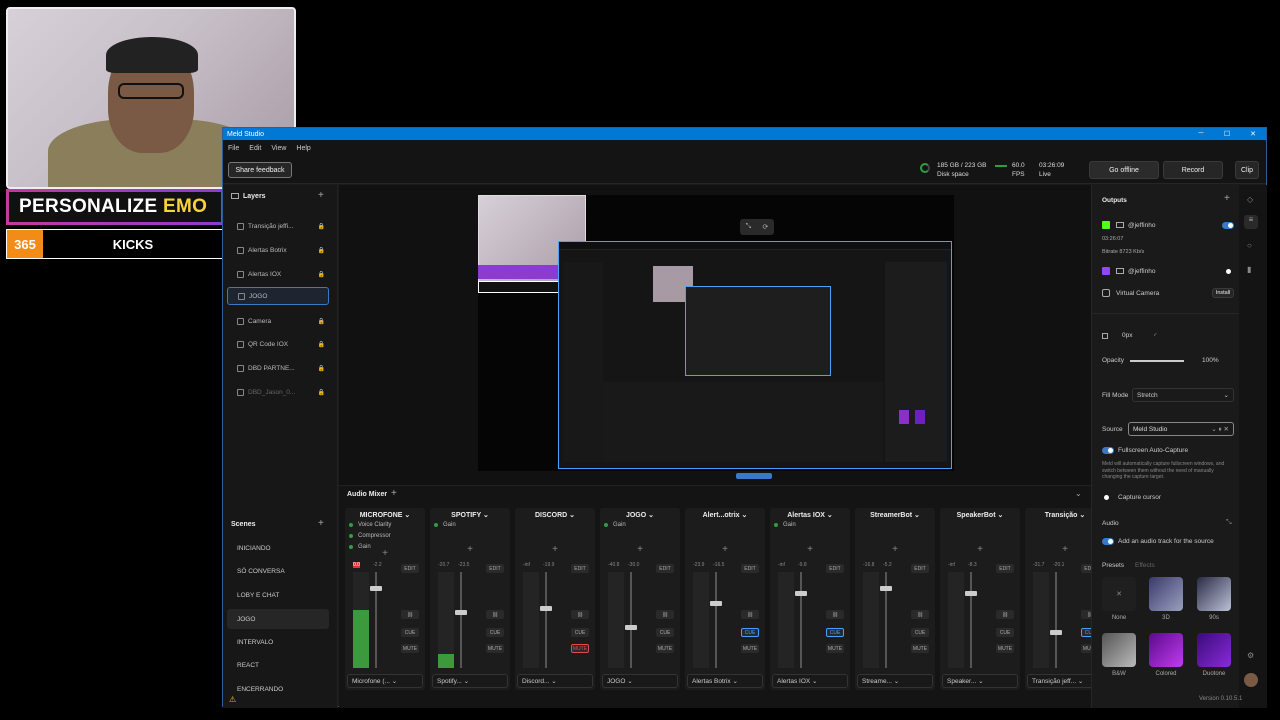 This screenshot has height=720, width=1280. Describe the element at coordinates (980, 681) in the screenshot. I see `channel-source: Speaker... ⌄` at that location.